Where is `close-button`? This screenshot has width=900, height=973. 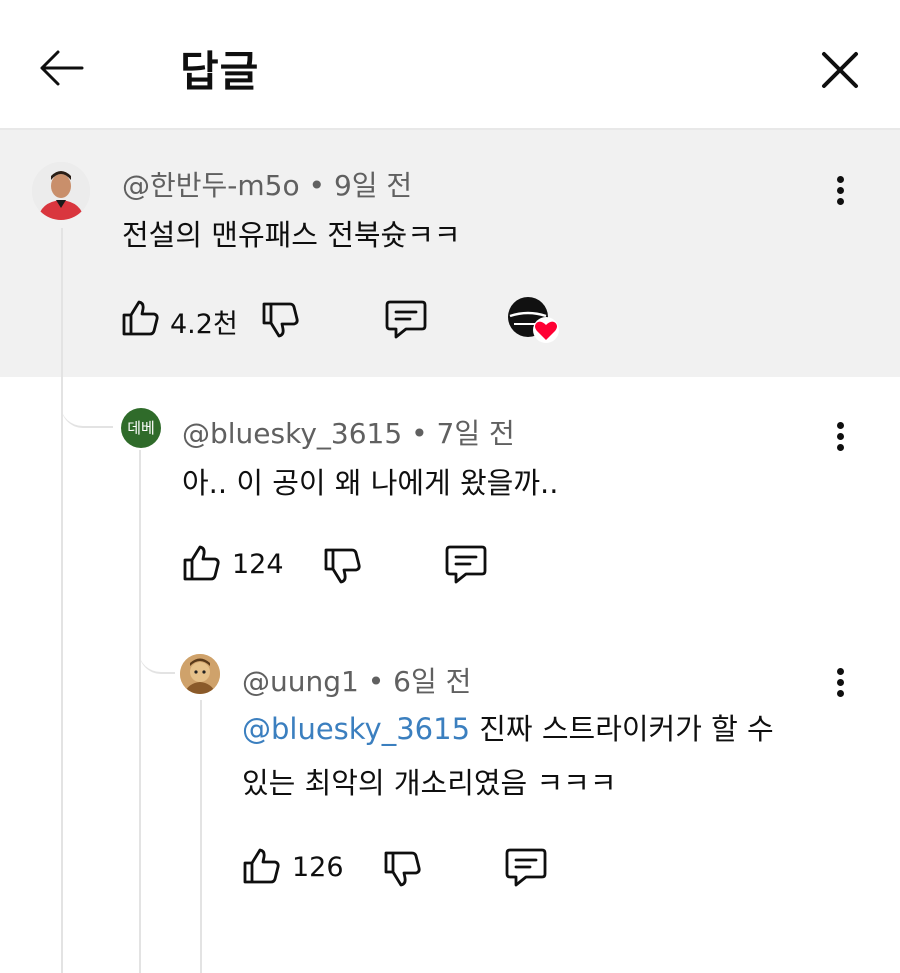 close-button is located at coordinates (840, 70).